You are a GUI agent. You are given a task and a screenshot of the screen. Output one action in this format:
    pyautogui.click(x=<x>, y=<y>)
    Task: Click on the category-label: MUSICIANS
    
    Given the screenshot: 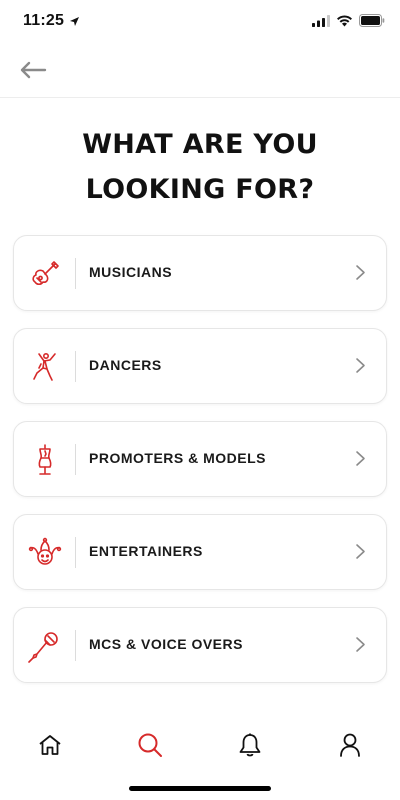 What is the action you would take?
    pyautogui.click(x=131, y=272)
    